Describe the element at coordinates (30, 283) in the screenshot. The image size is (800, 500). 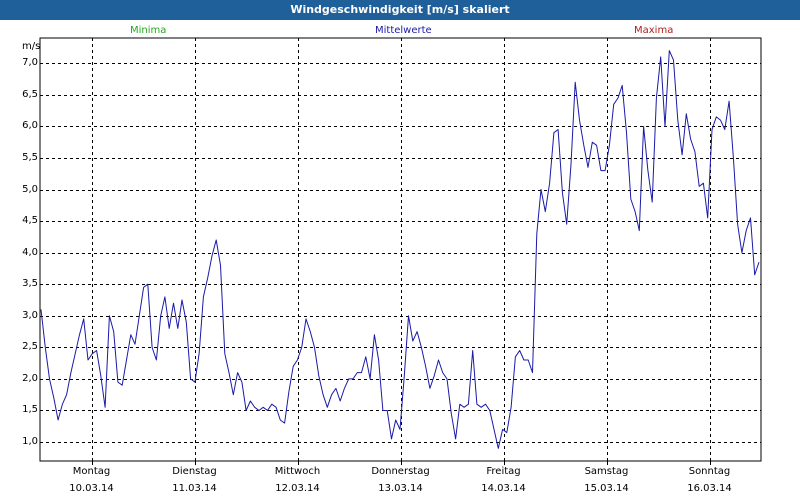
I see `y-tick-label: 3,5` at that location.